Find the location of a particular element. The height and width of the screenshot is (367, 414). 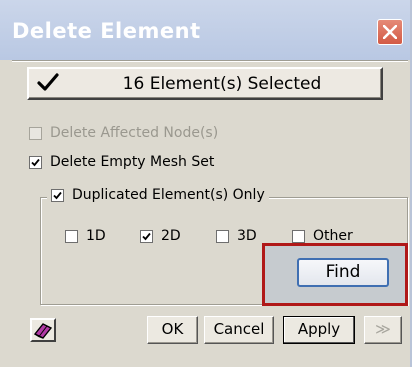

cancel-button: Cancel is located at coordinates (239, 330).